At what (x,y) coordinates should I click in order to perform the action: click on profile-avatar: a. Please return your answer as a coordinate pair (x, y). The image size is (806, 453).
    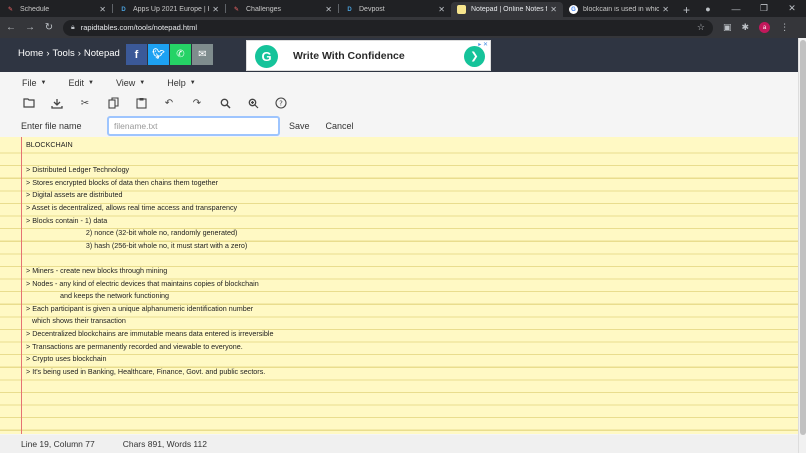
    Looking at the image, I should click on (765, 27).